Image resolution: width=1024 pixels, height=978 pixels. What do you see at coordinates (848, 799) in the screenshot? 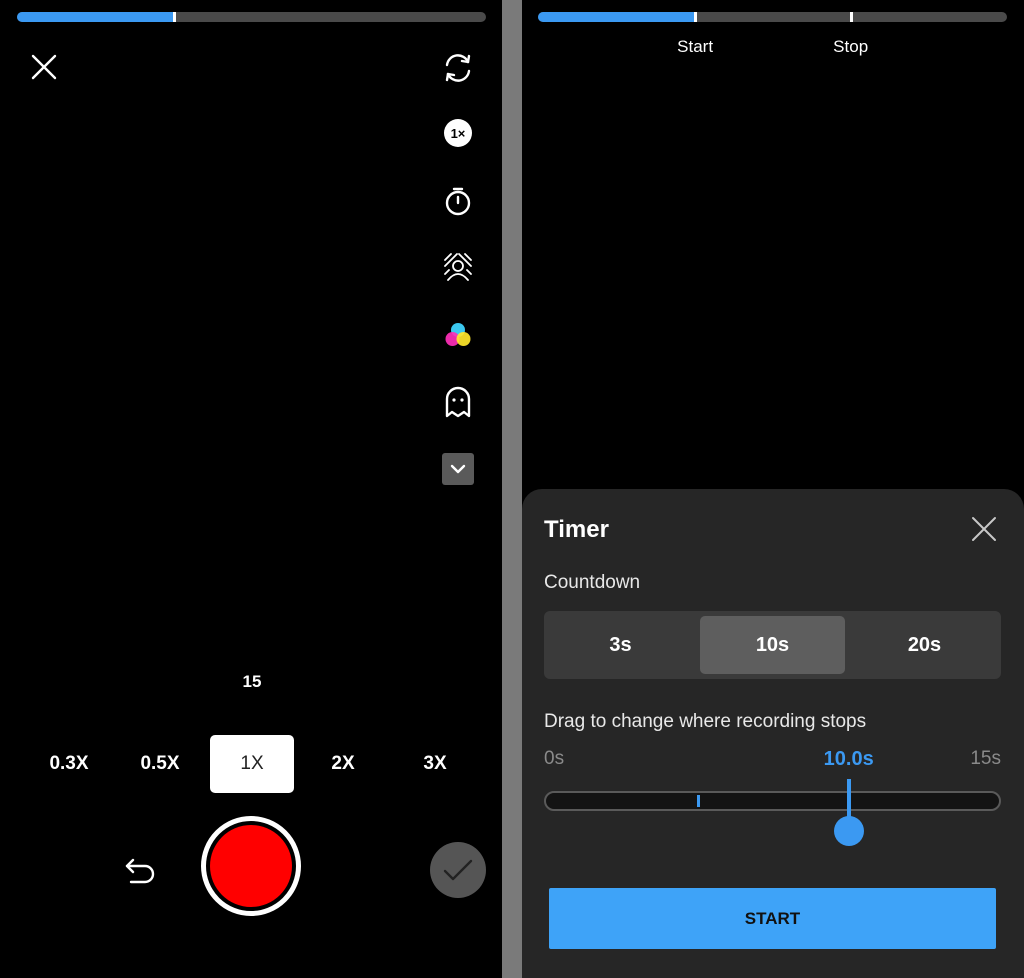
I see `stop-slider-stem` at bounding box center [848, 799].